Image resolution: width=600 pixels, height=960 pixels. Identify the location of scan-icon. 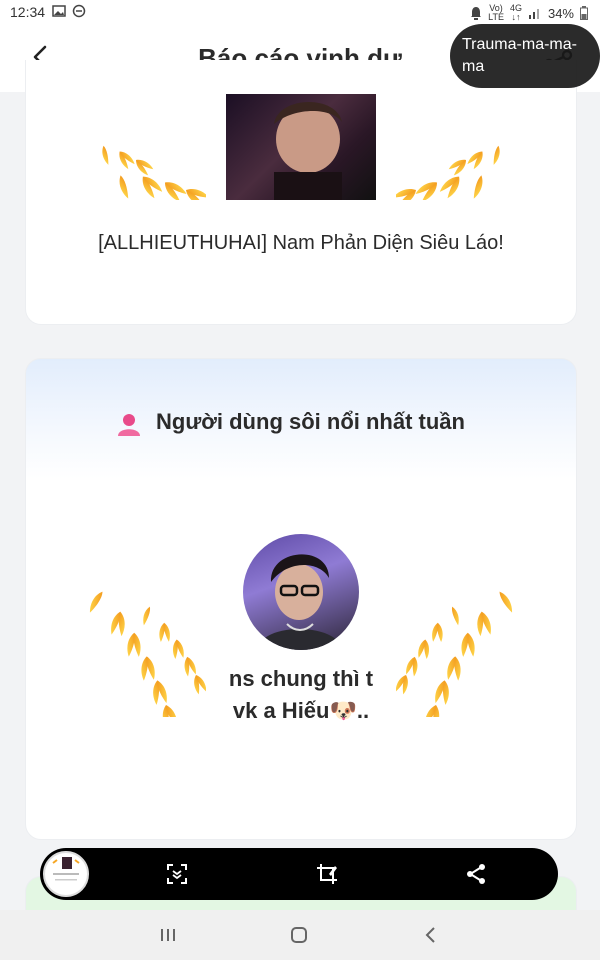
(177, 874).